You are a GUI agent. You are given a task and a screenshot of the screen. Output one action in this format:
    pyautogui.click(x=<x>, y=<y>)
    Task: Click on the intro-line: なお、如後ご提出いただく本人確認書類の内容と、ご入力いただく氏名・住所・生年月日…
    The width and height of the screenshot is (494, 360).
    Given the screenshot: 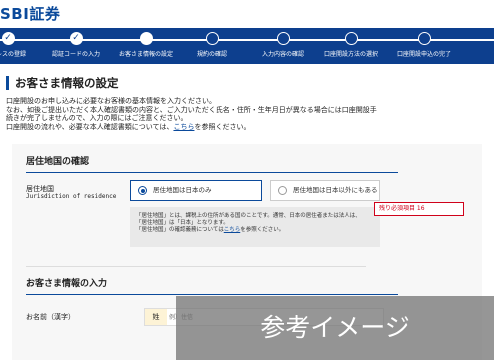 What is the action you would take?
    pyautogui.click(x=191, y=109)
    